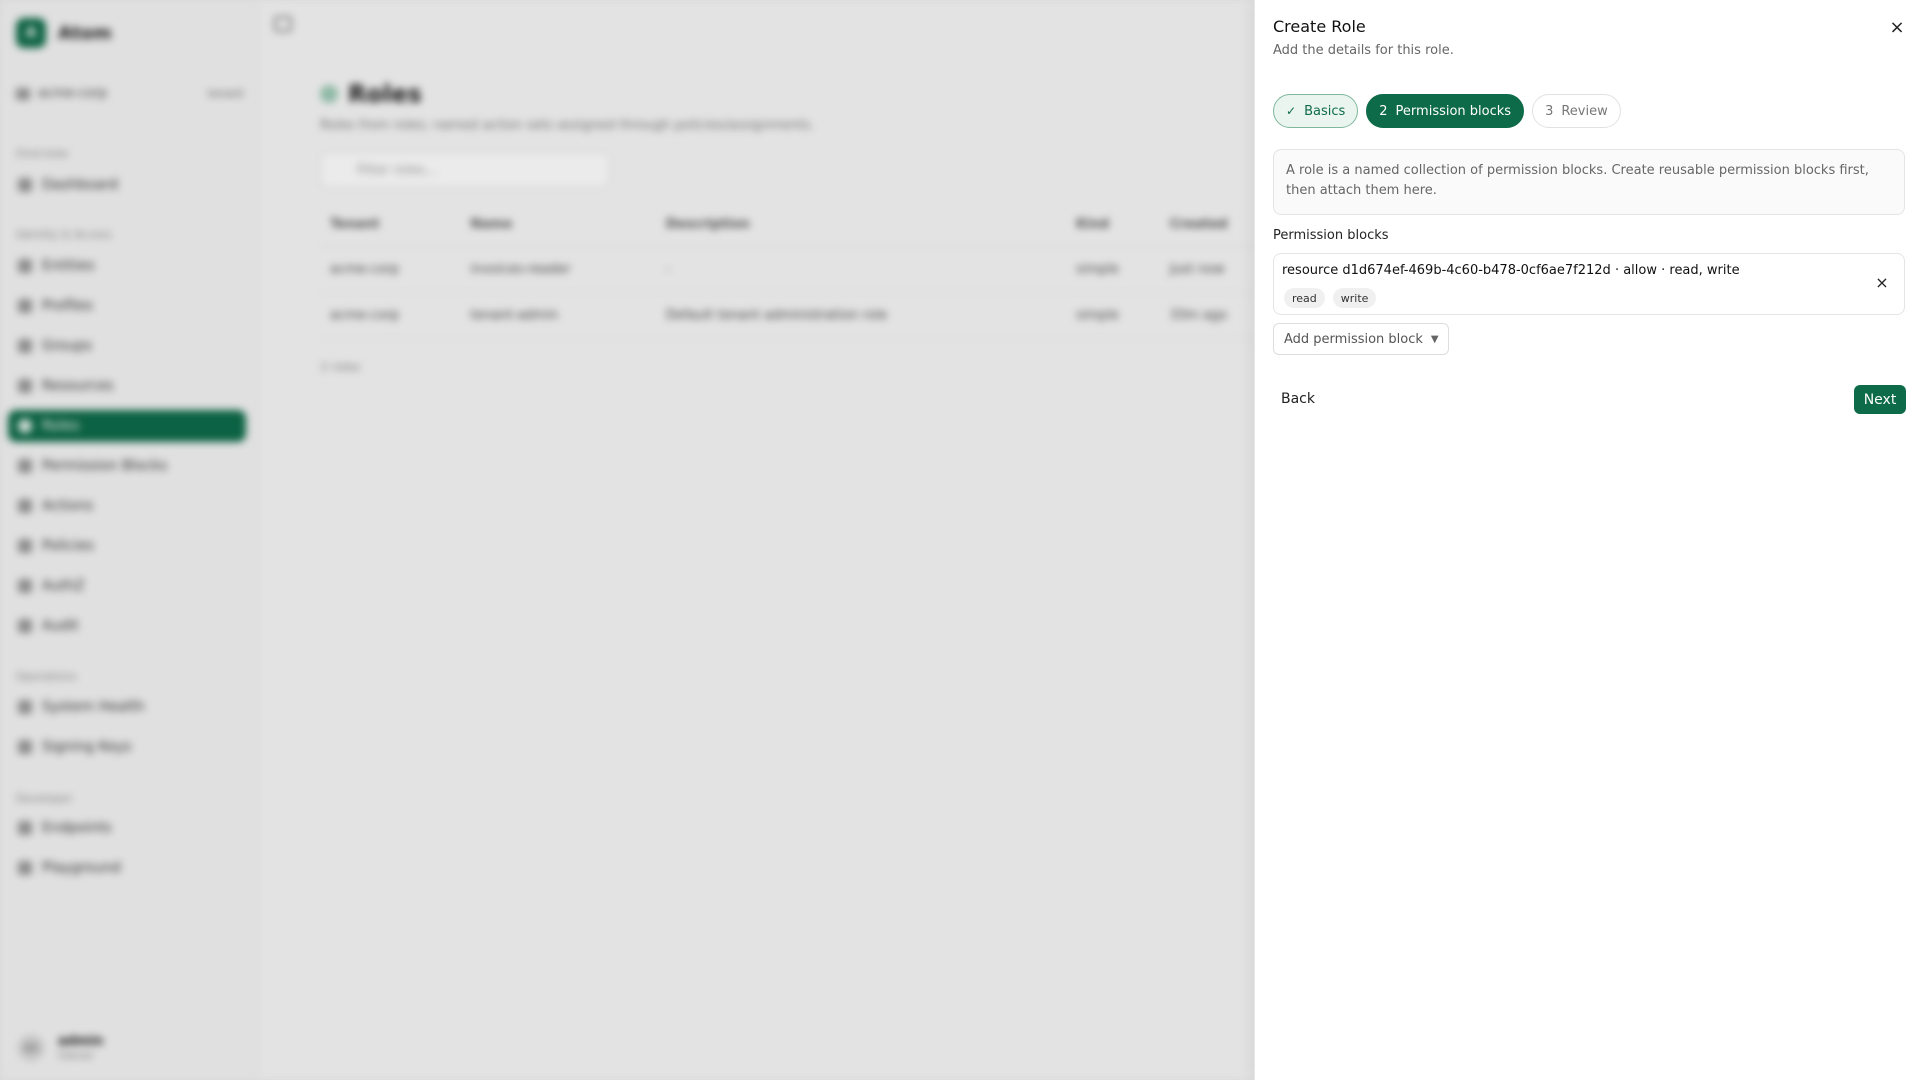 The image size is (1920, 1080). I want to click on add-permission-block-select: Add permission block ▼, so click(1361, 339).